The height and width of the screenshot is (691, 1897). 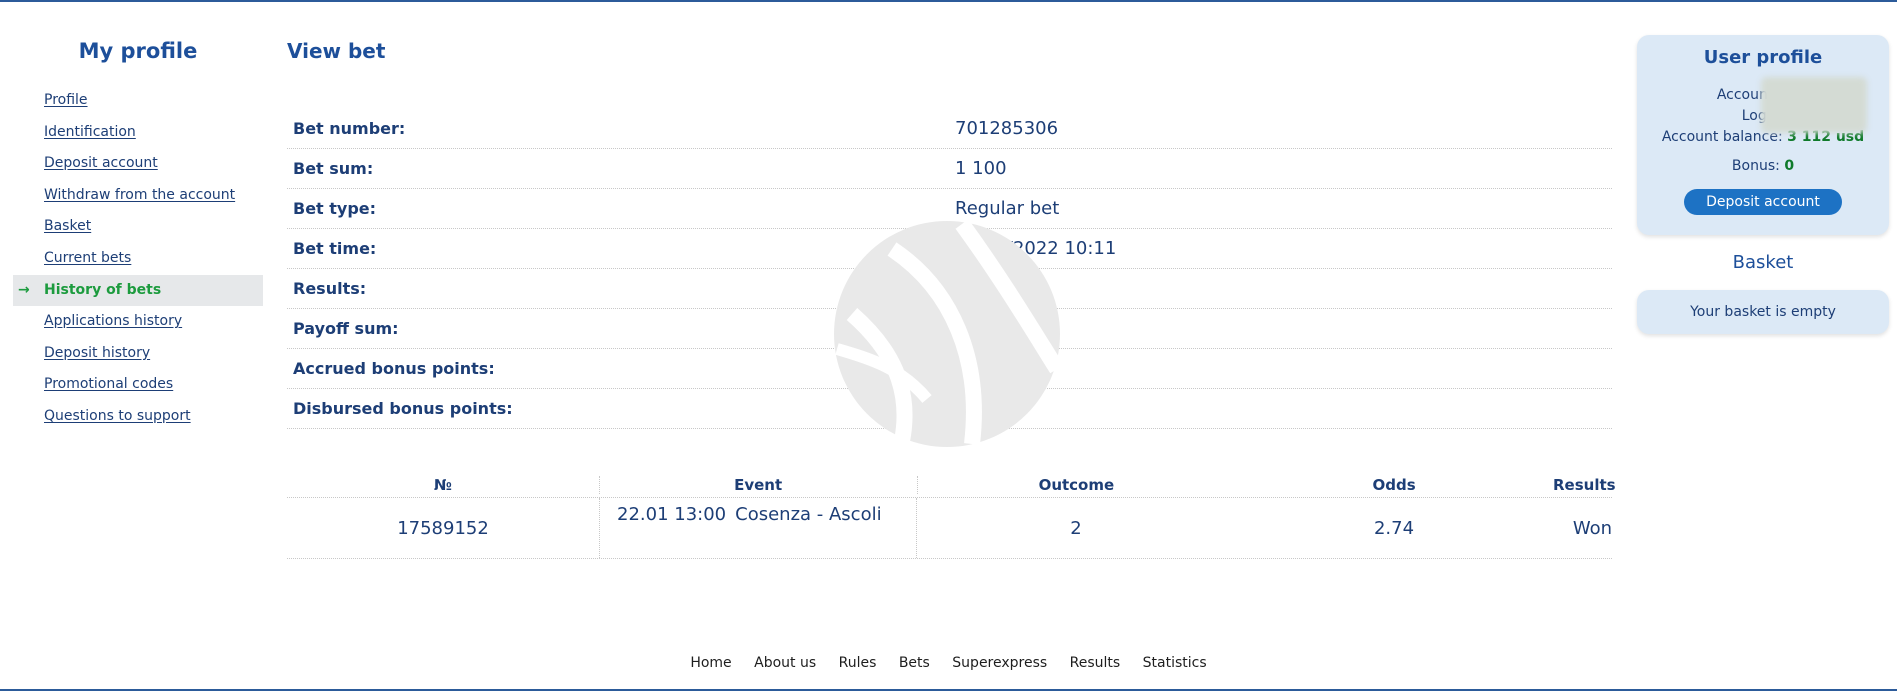 What do you see at coordinates (113, 321) in the screenshot?
I see `sidebar-link: Applications history` at bounding box center [113, 321].